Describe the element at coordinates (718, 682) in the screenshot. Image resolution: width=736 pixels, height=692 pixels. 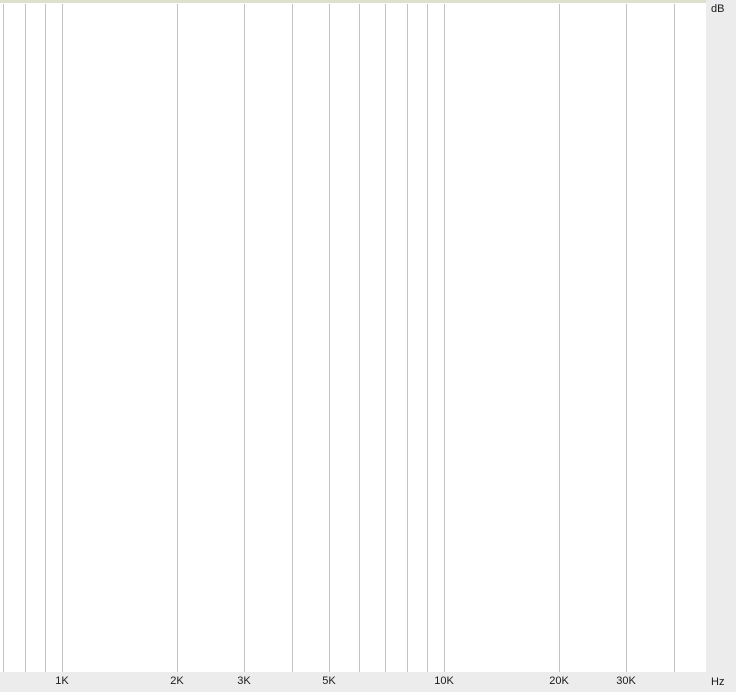
I see `x-axis-unit-label: Hz` at that location.